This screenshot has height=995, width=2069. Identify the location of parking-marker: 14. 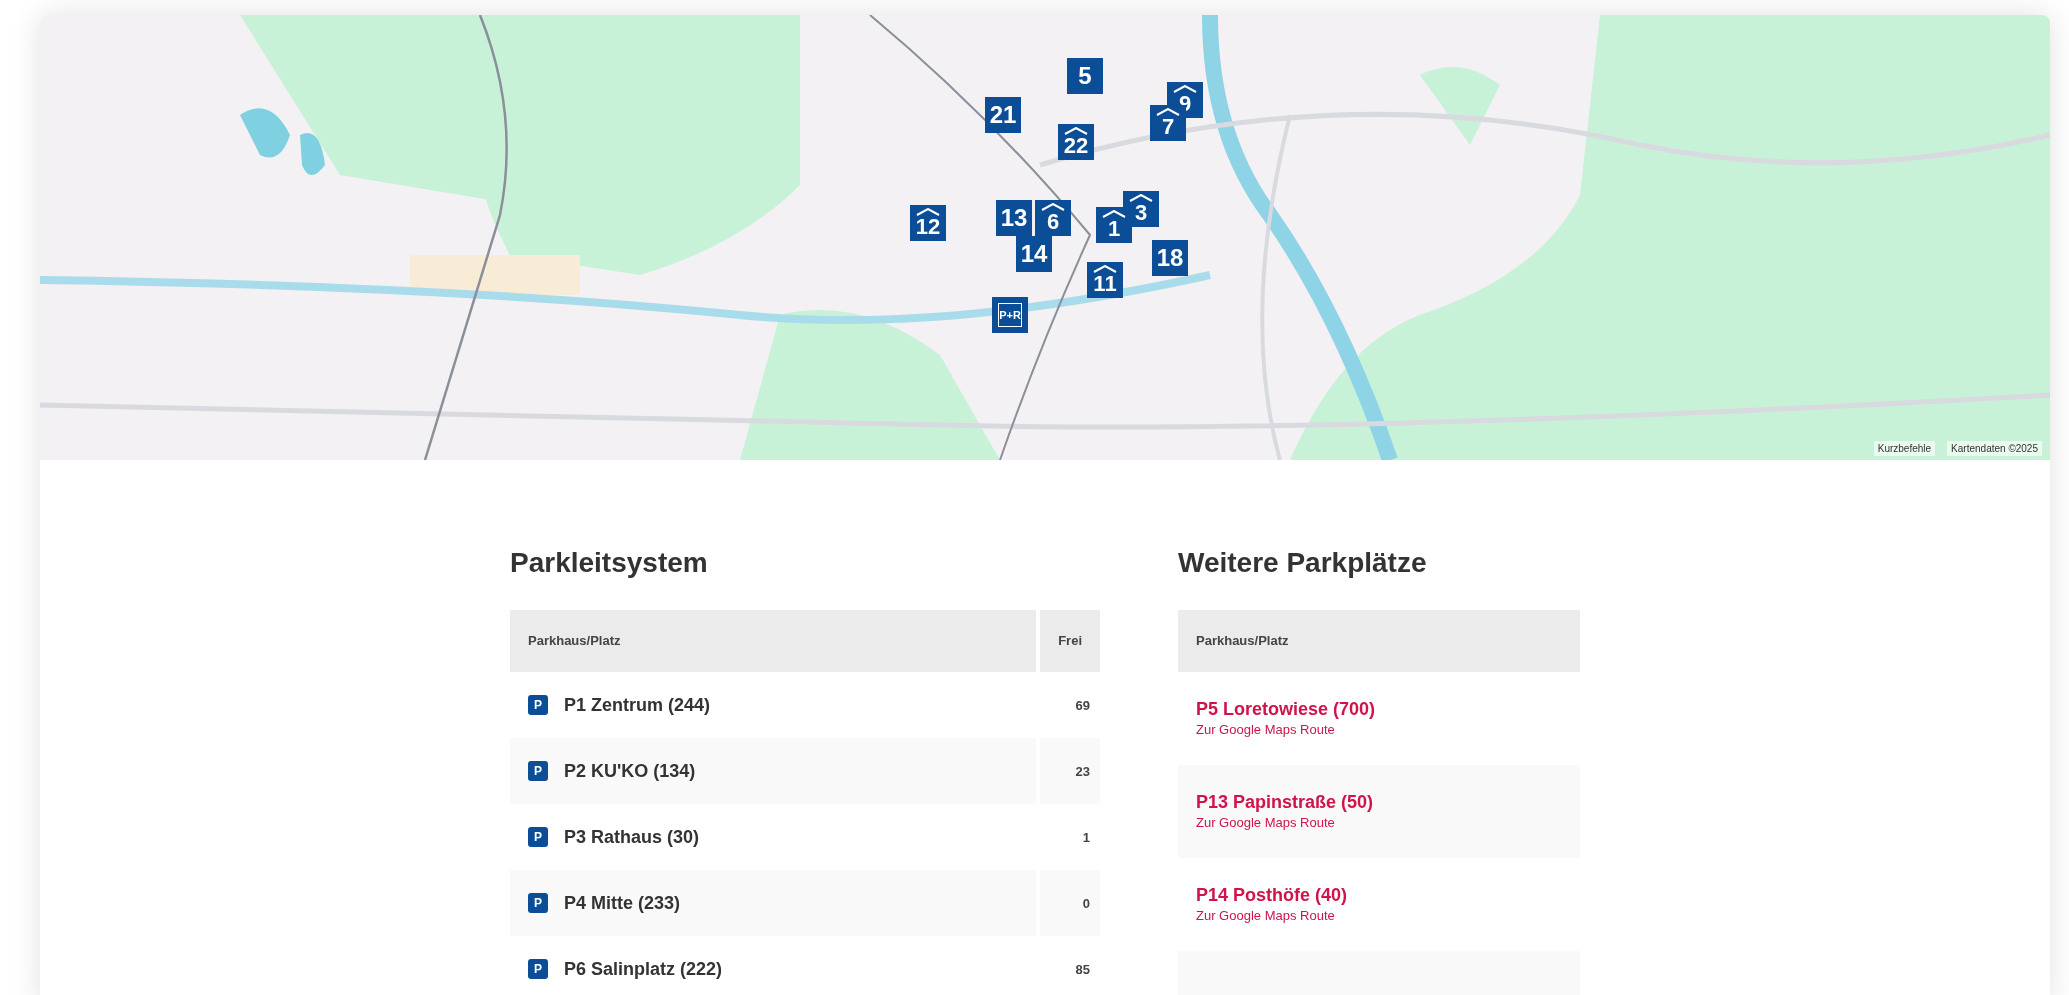
(1034, 254).